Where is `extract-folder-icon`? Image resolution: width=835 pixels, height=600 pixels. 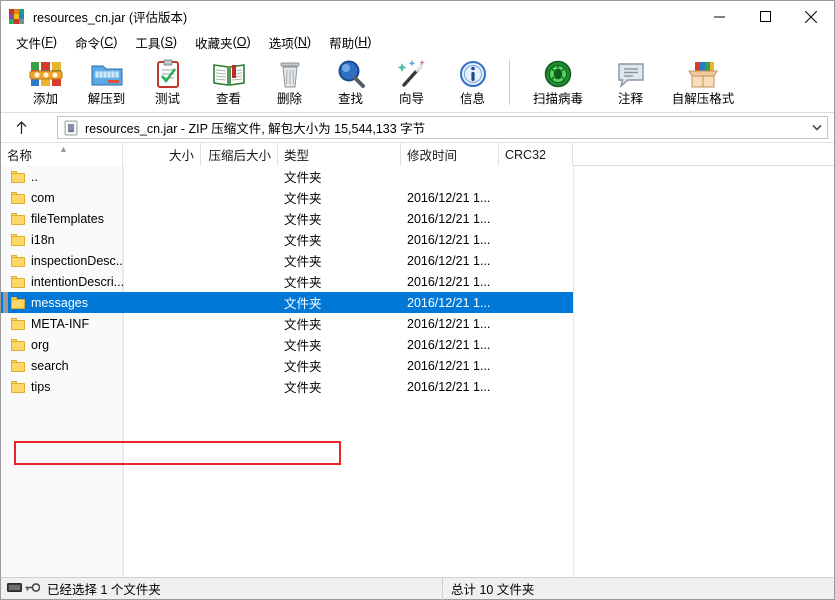 extract-folder-icon is located at coordinates (107, 74).